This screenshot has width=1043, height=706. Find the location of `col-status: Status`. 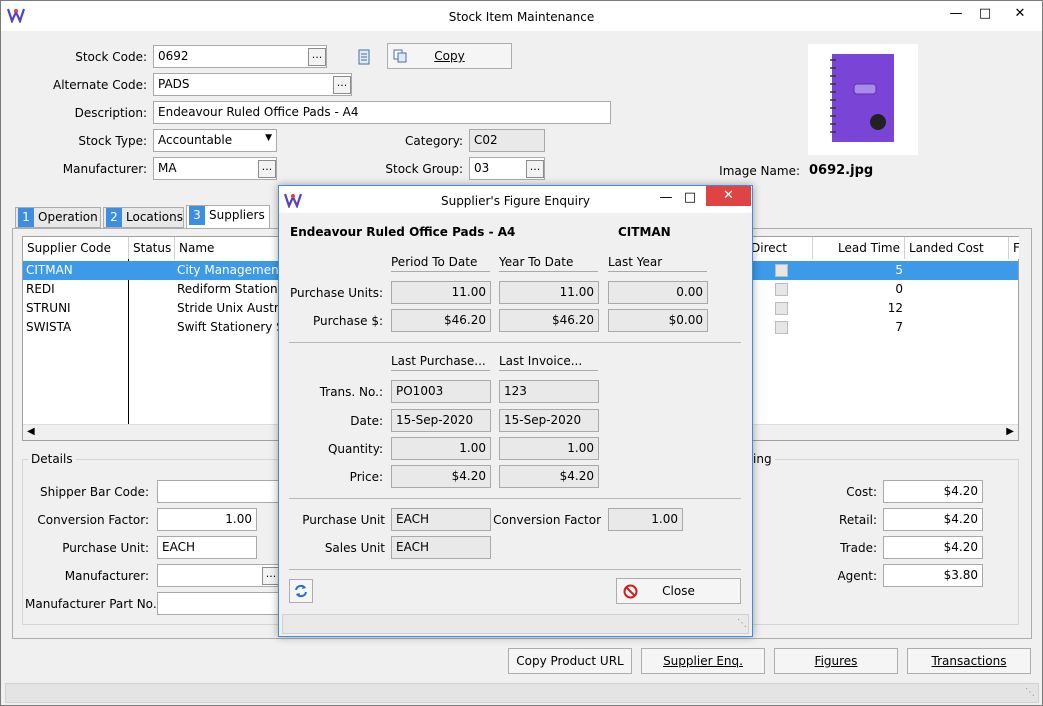

col-status: Status is located at coordinates (152, 248).